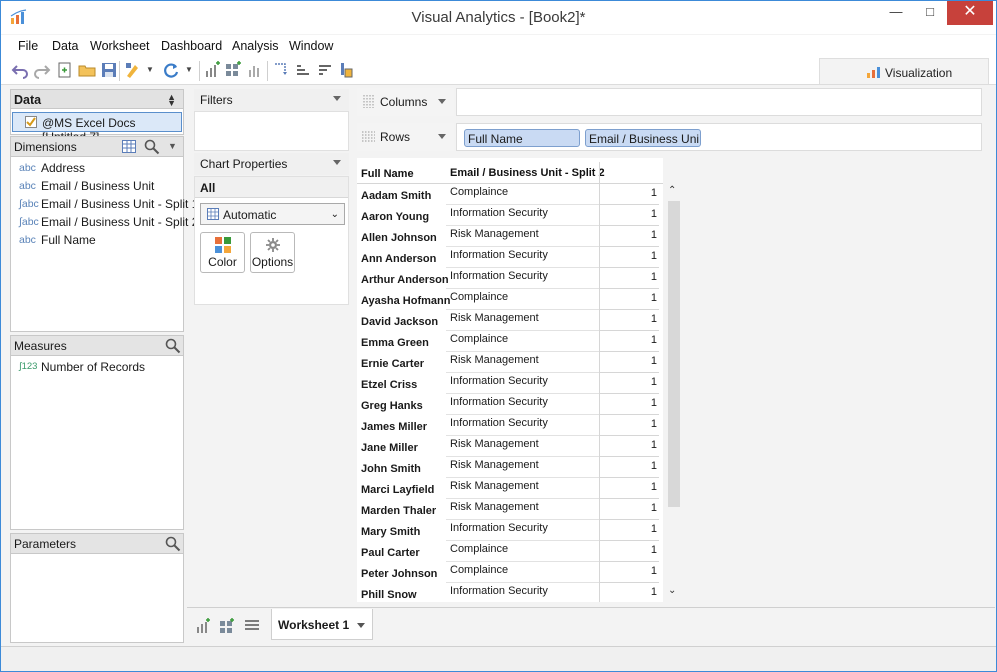 Image resolution: width=997 pixels, height=672 pixels. Describe the element at coordinates (281, 70) in the screenshot. I see `swap-axes-icon` at that location.